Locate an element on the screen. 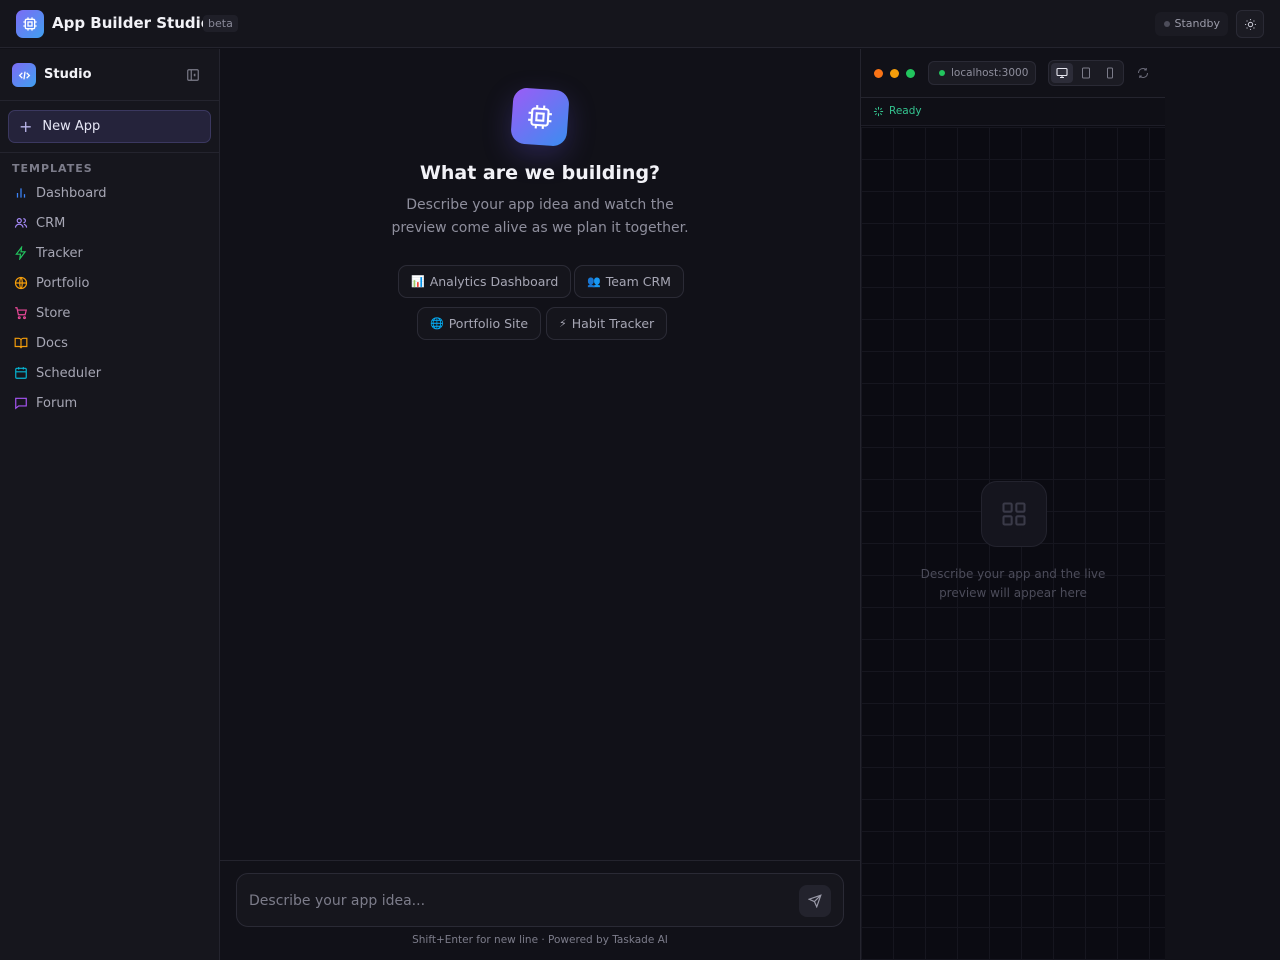 The height and width of the screenshot is (960, 1280). suggestion-team-crm: 👥 Team CRM is located at coordinates (629, 281).